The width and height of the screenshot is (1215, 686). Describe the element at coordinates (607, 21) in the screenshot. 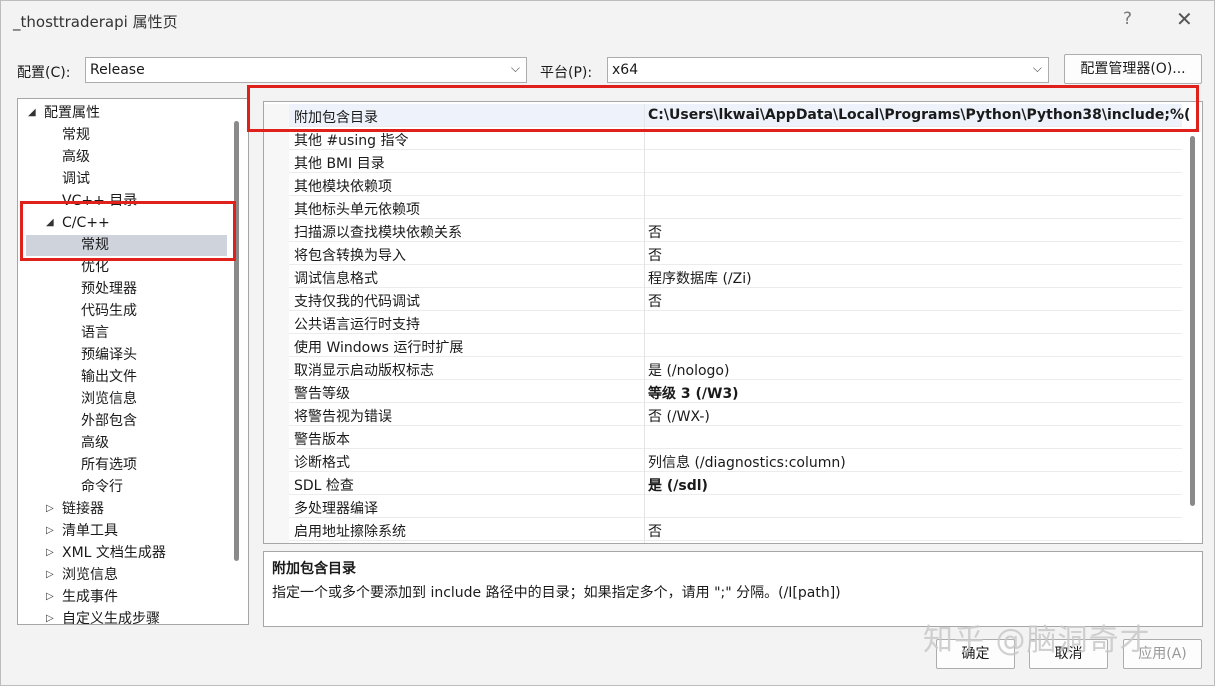

I see `title-bar: _thosttraderapi 属性页 ? ✕` at that location.